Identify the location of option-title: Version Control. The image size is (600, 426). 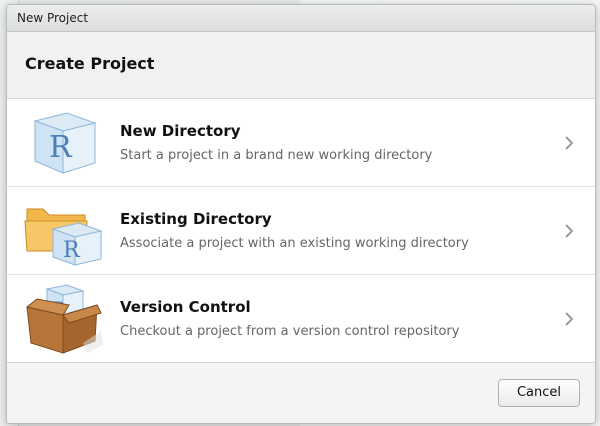
(185, 307).